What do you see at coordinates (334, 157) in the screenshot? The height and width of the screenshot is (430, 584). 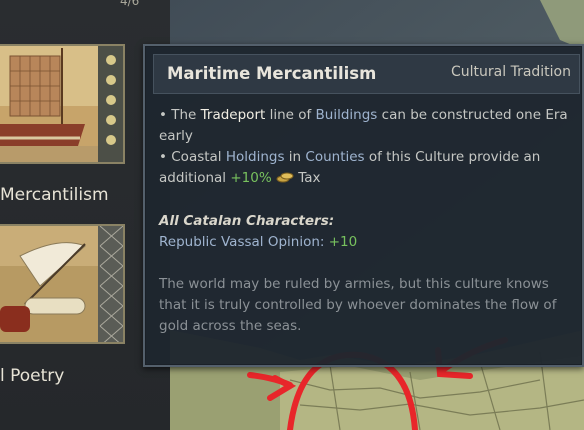 I see `counties-link: Counties` at bounding box center [334, 157].